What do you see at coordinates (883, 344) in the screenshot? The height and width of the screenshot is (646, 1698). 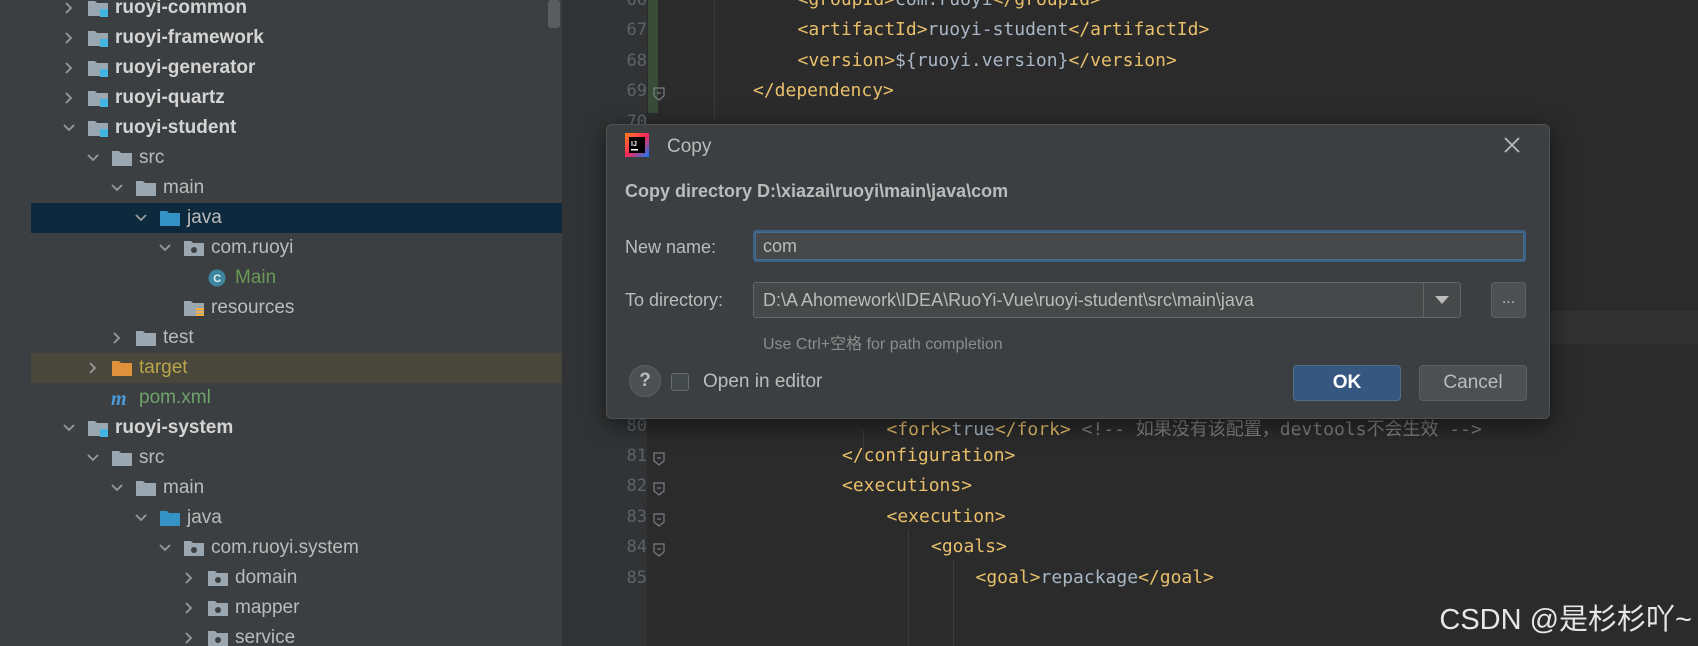 I see `path-completion-hint: Use Ctrl+空格 for path completion` at bounding box center [883, 344].